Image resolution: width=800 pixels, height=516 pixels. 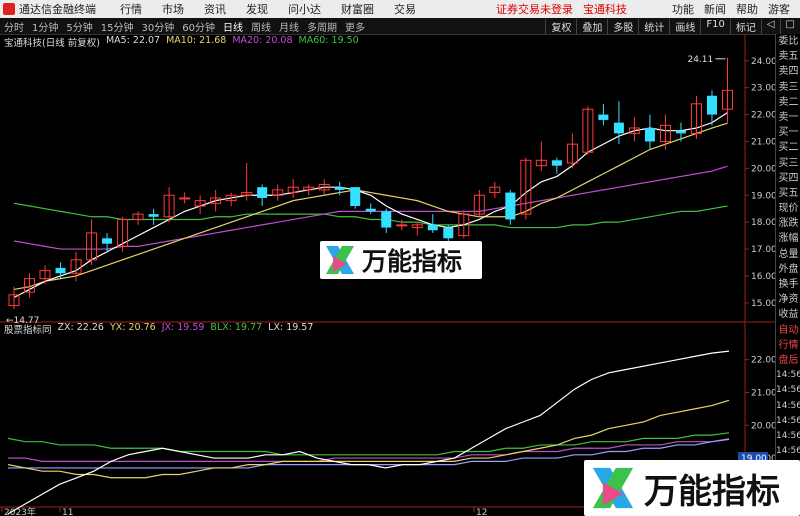 What do you see at coordinates (788, 345) in the screenshot?
I see `side-panel-item: 行情` at bounding box center [788, 345].